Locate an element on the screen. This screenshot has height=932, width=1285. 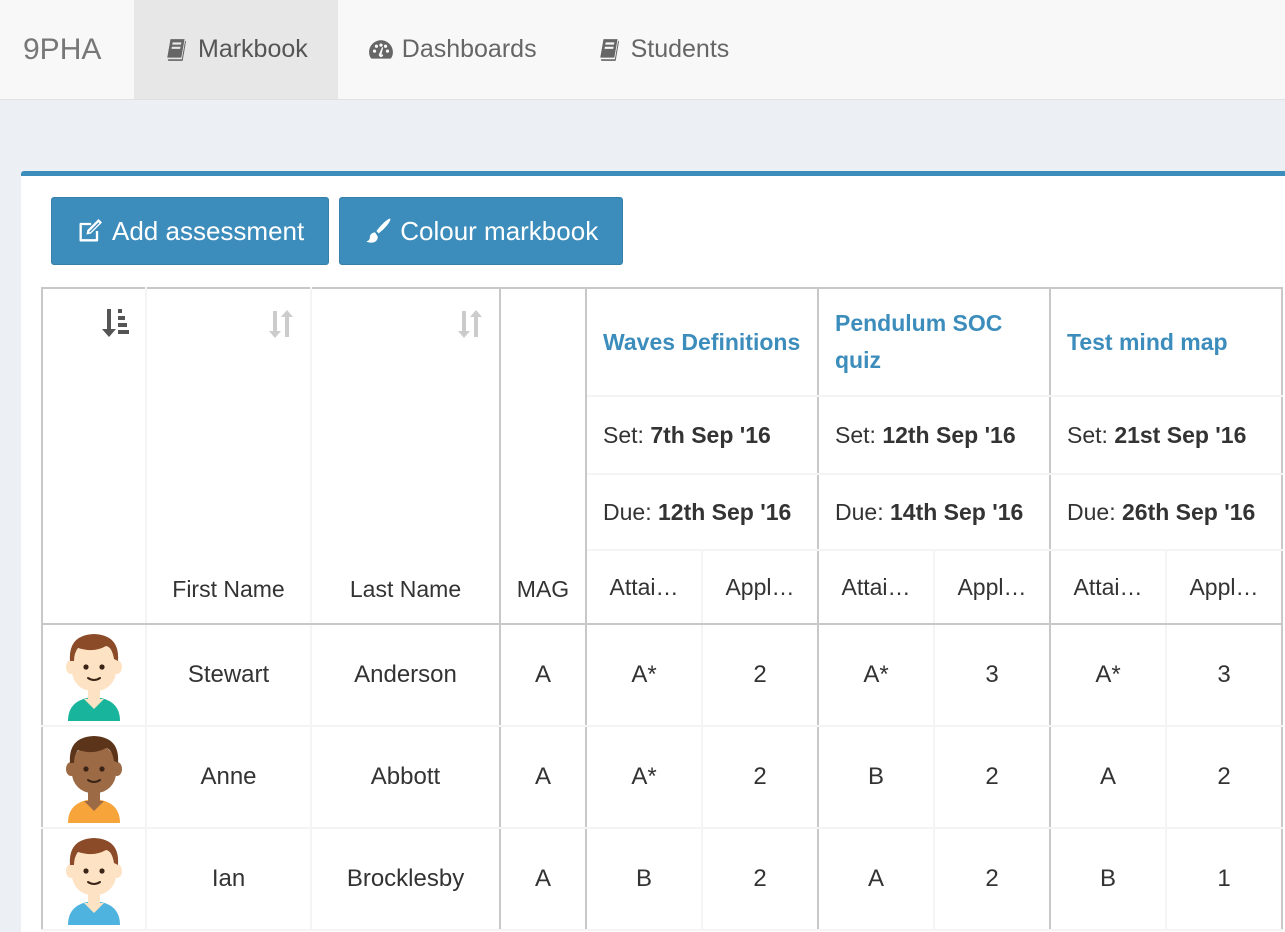
last-name-cell: Brocklesby is located at coordinates (405, 879).